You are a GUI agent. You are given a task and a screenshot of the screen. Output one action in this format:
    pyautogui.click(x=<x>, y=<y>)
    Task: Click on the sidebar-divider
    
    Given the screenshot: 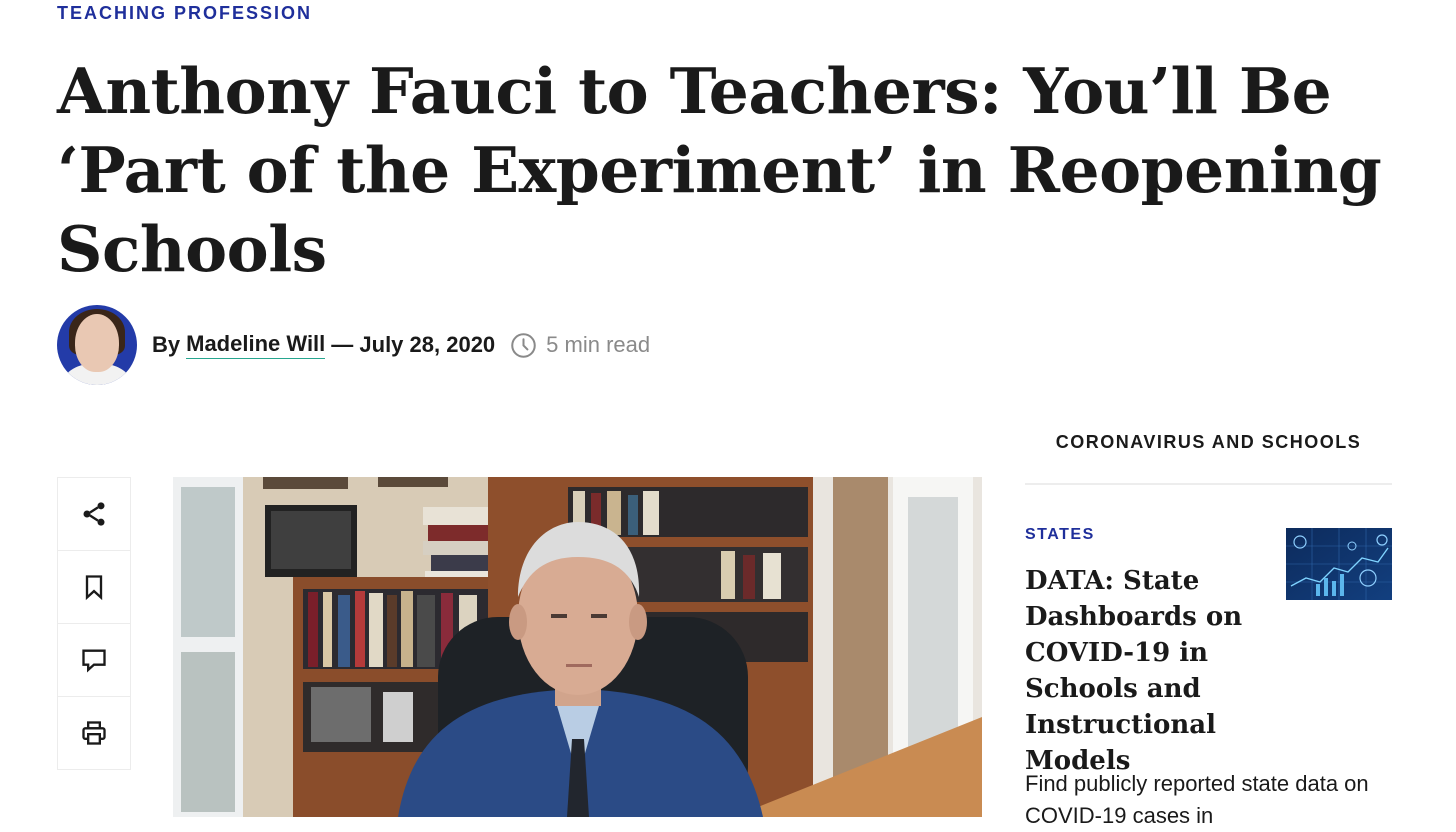 What is the action you would take?
    pyautogui.click(x=1208, y=484)
    